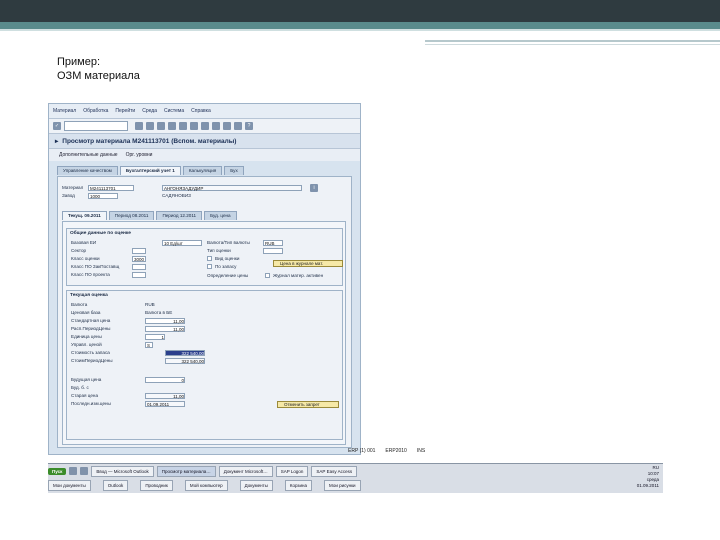 The height and width of the screenshot is (540, 720). What do you see at coordinates (95, 111) in the screenshot?
I see `menu-edit: Обработка` at bounding box center [95, 111].